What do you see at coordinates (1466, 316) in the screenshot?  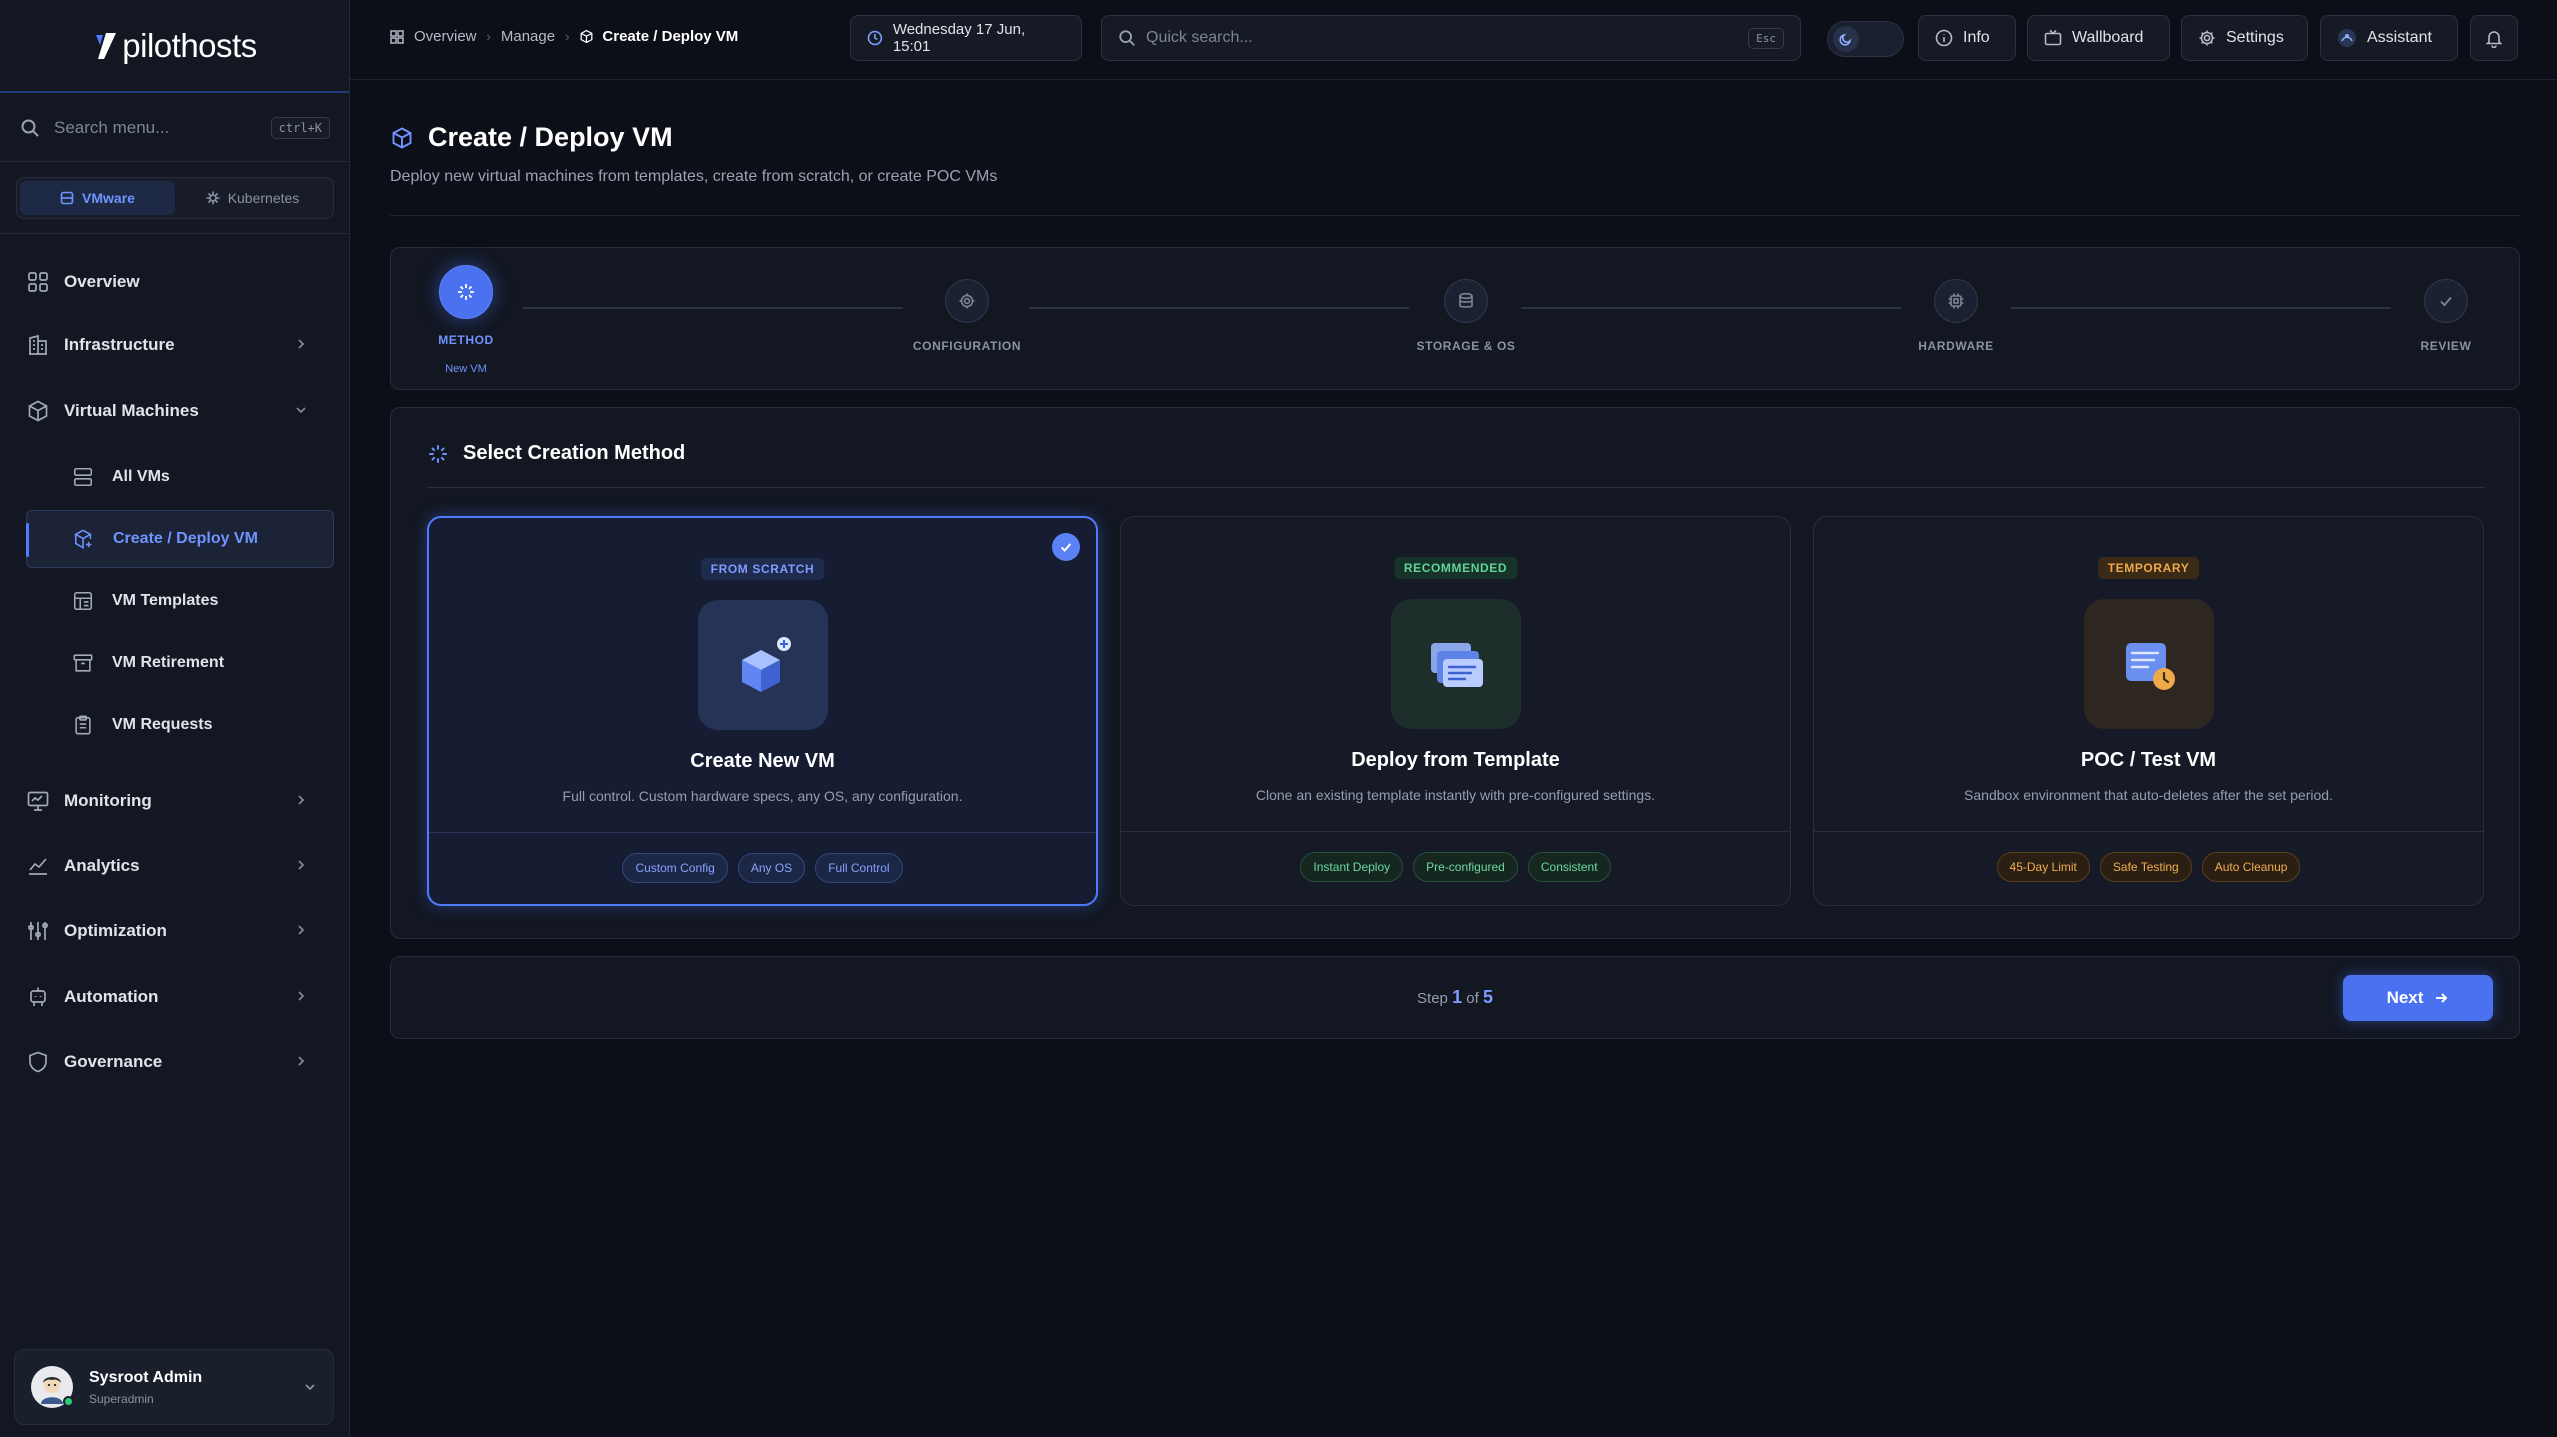 I see `step-storage-os: STORAGE & OS` at bounding box center [1466, 316].